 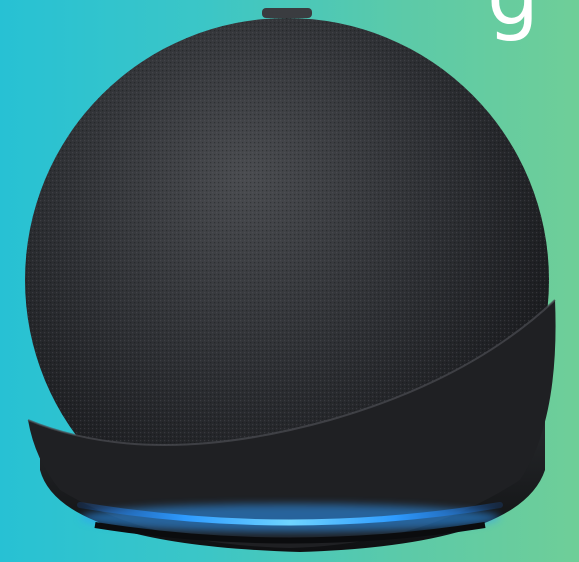 What do you see at coordinates (287, 13) in the screenshot?
I see `top-button` at bounding box center [287, 13].